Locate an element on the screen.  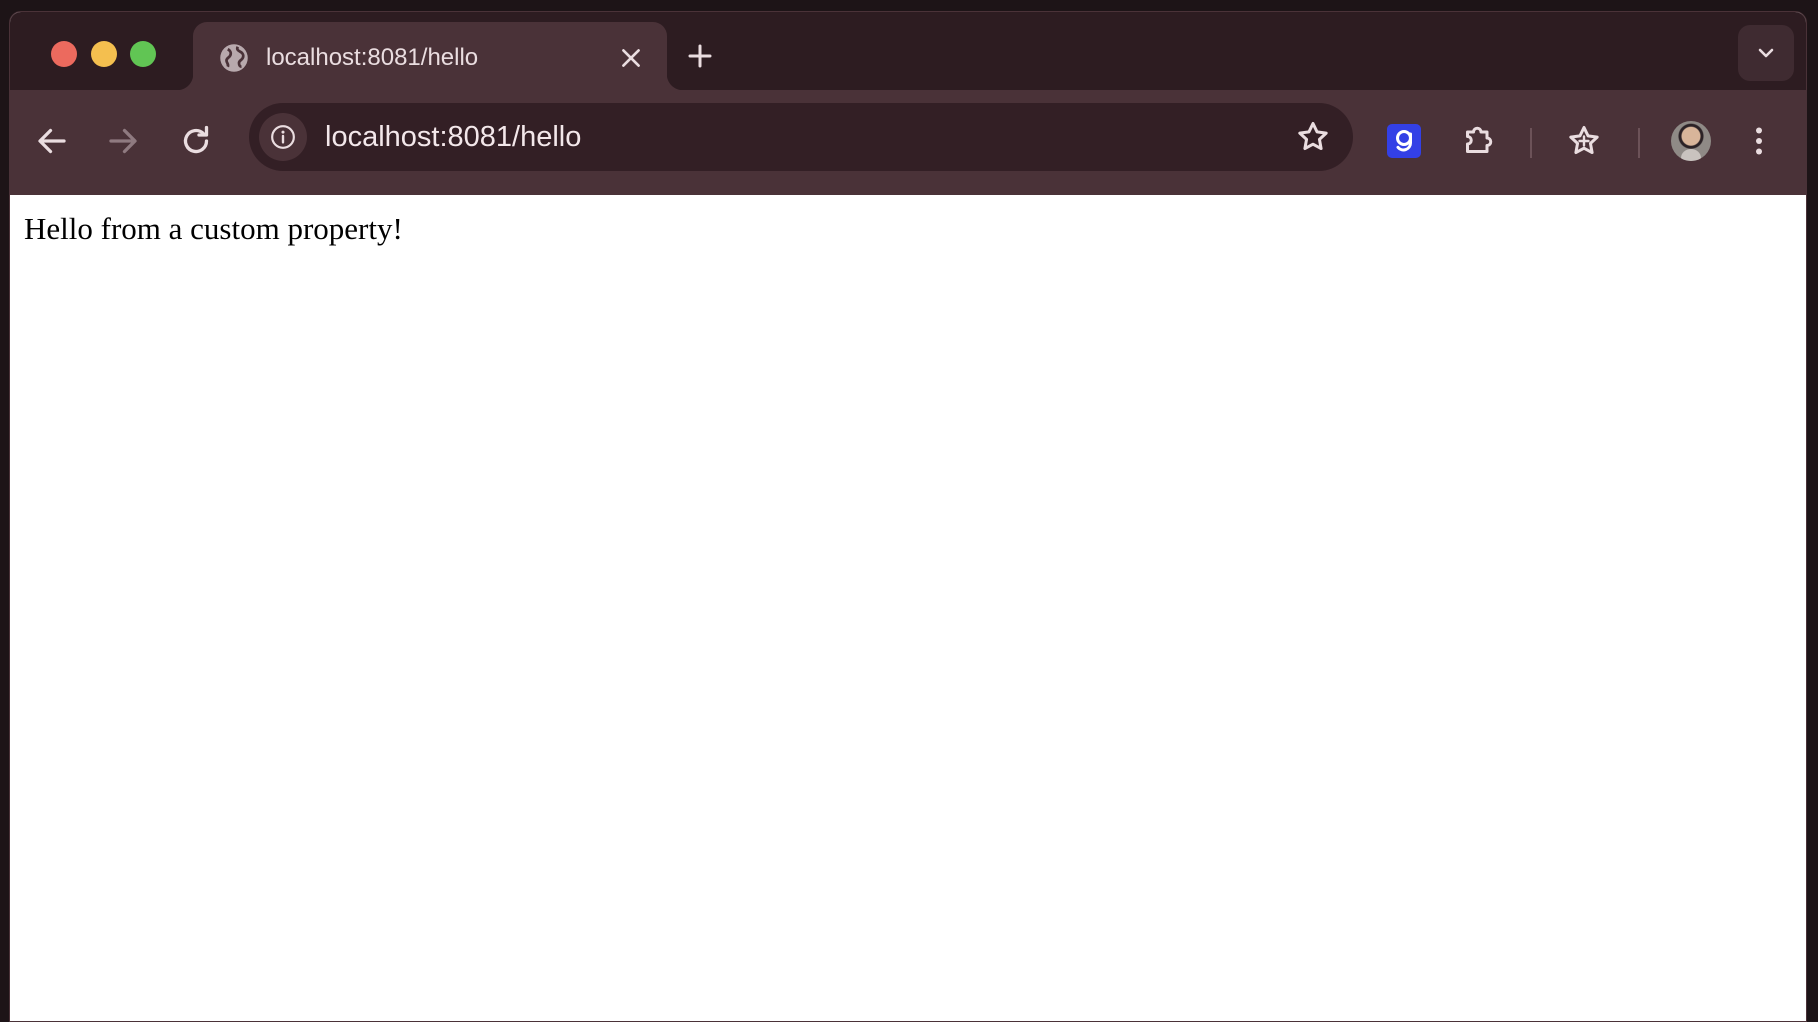
window-close-button is located at coordinates (64, 54).